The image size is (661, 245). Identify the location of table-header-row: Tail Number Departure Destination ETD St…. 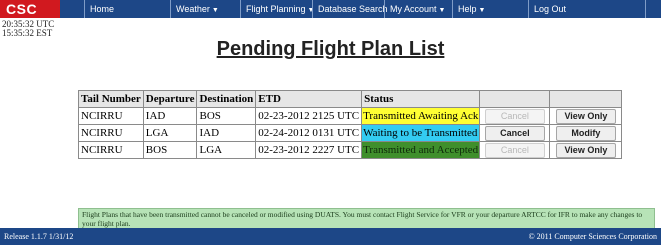
(350, 99).